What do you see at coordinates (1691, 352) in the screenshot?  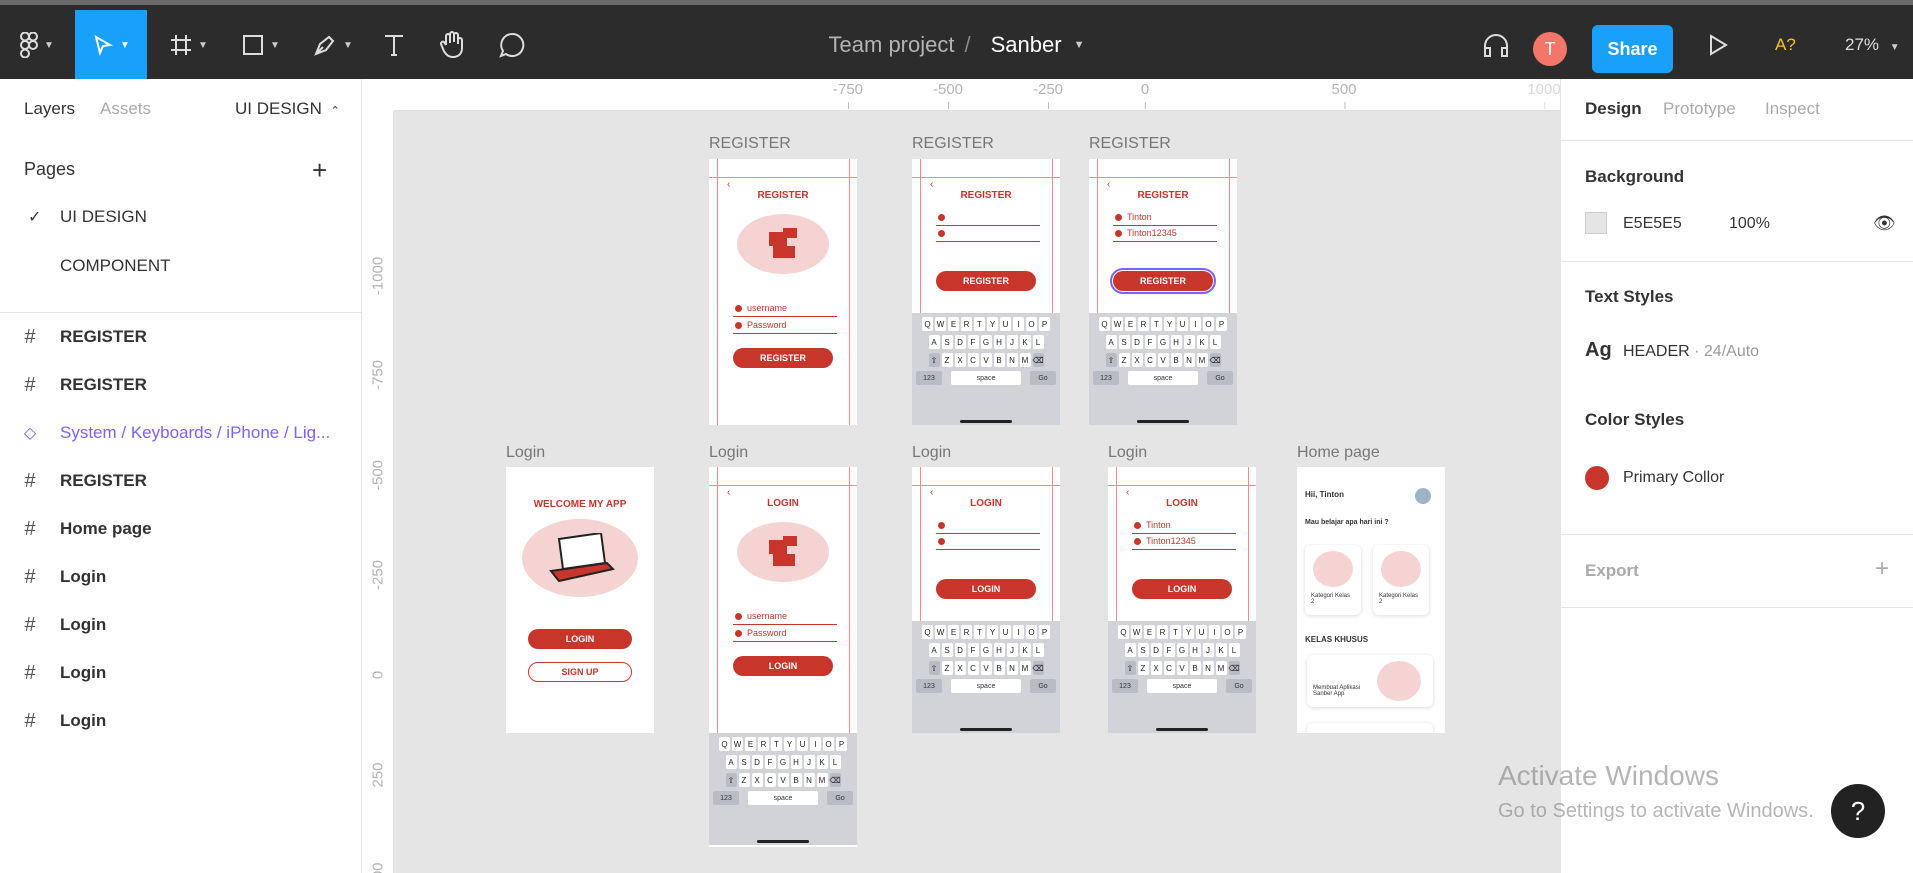 I see `text-style-item: HEADER · 24/Auto` at bounding box center [1691, 352].